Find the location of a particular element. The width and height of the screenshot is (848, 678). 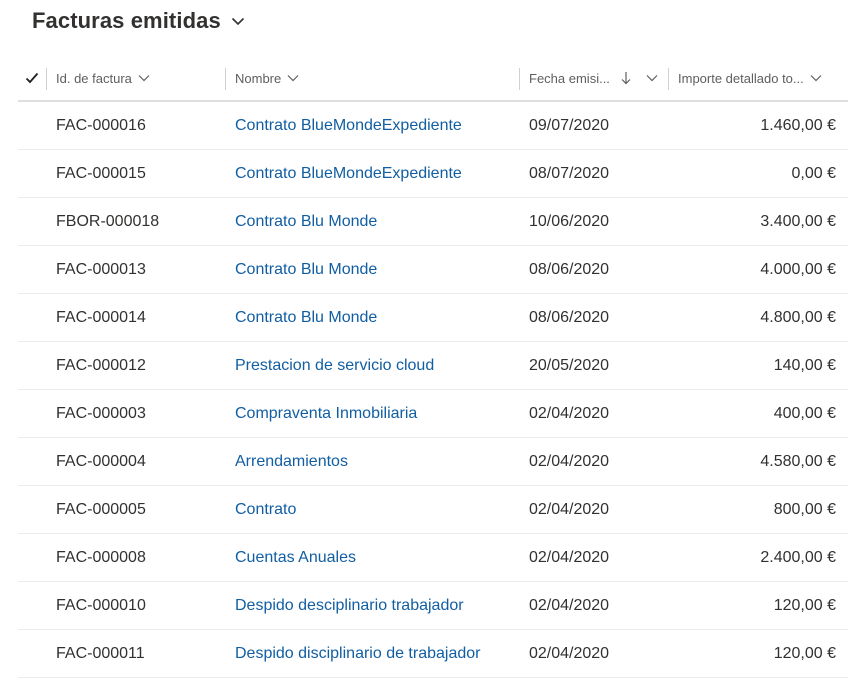

invoice-name-link: Contrato is located at coordinates (377, 509).